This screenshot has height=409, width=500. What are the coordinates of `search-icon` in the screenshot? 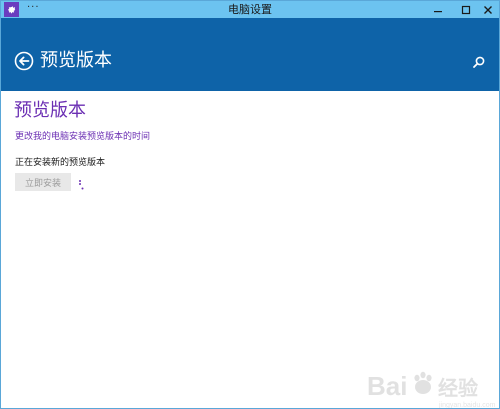 It's located at (479, 61).